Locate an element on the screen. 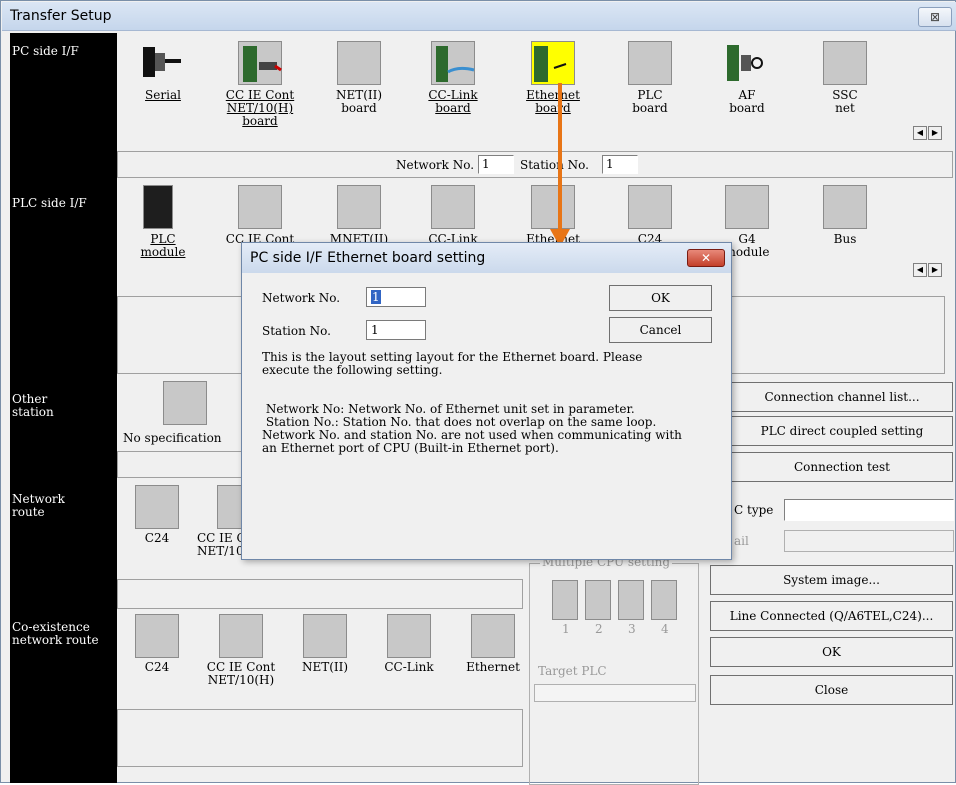 Image resolution: width=956 pixels, height=785 pixels. dialog-cancel-button: Cancel is located at coordinates (660, 330).